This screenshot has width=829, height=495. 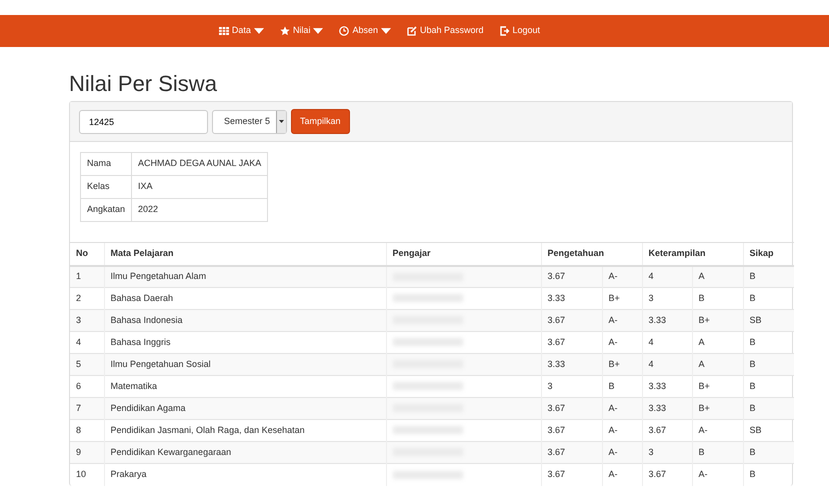 What do you see at coordinates (200, 187) in the screenshot?
I see `info-value: IXA` at bounding box center [200, 187].